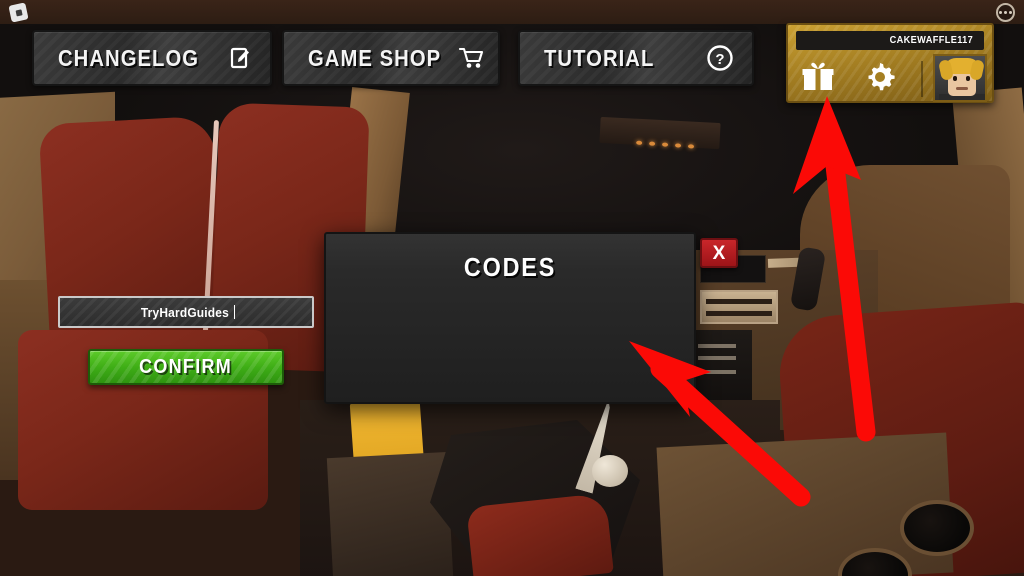 Image resolution: width=1024 pixels, height=576 pixels. Describe the element at coordinates (960, 78) in the screenshot. I see `avatar` at that location.